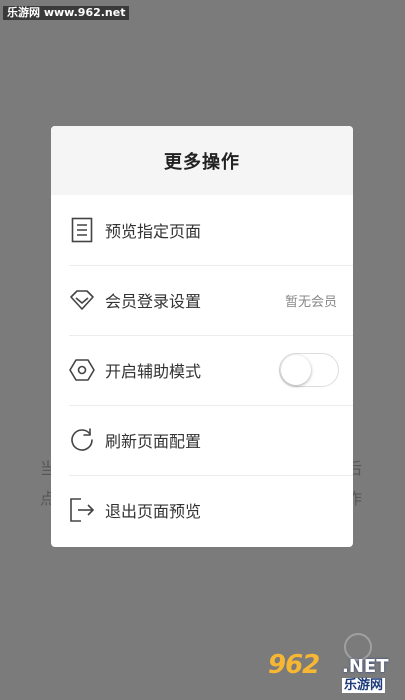 The height and width of the screenshot is (700, 405). Describe the element at coordinates (202, 12) in the screenshot. I see `status-bar: 乐游网 www.962.net` at that location.